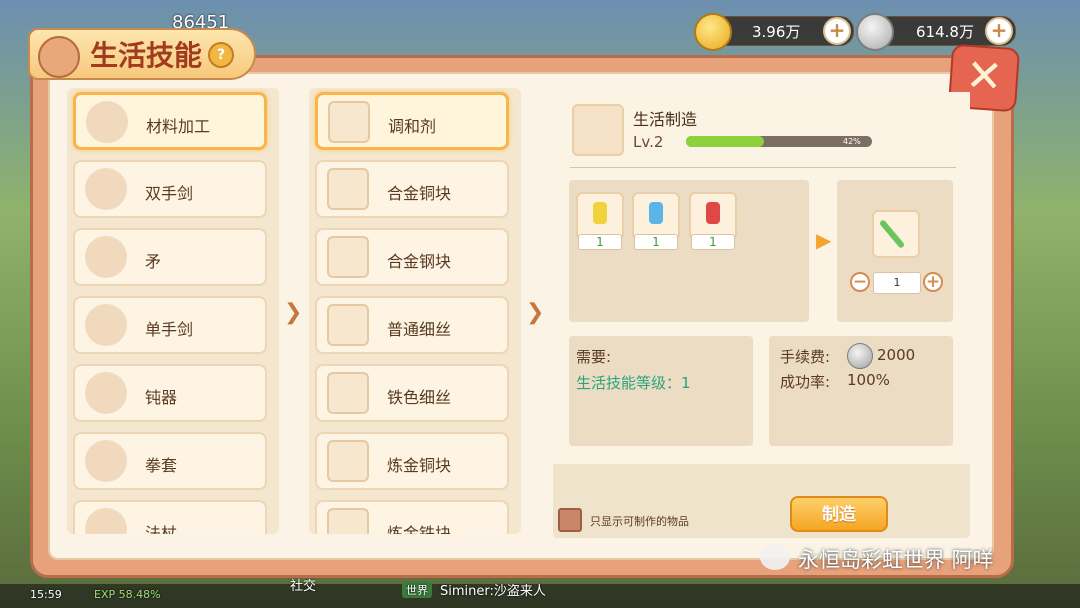 Image resolution: width=1080 pixels, height=608 pixels. Describe the element at coordinates (106, 189) in the screenshot. I see `greatsword-icon` at that location.